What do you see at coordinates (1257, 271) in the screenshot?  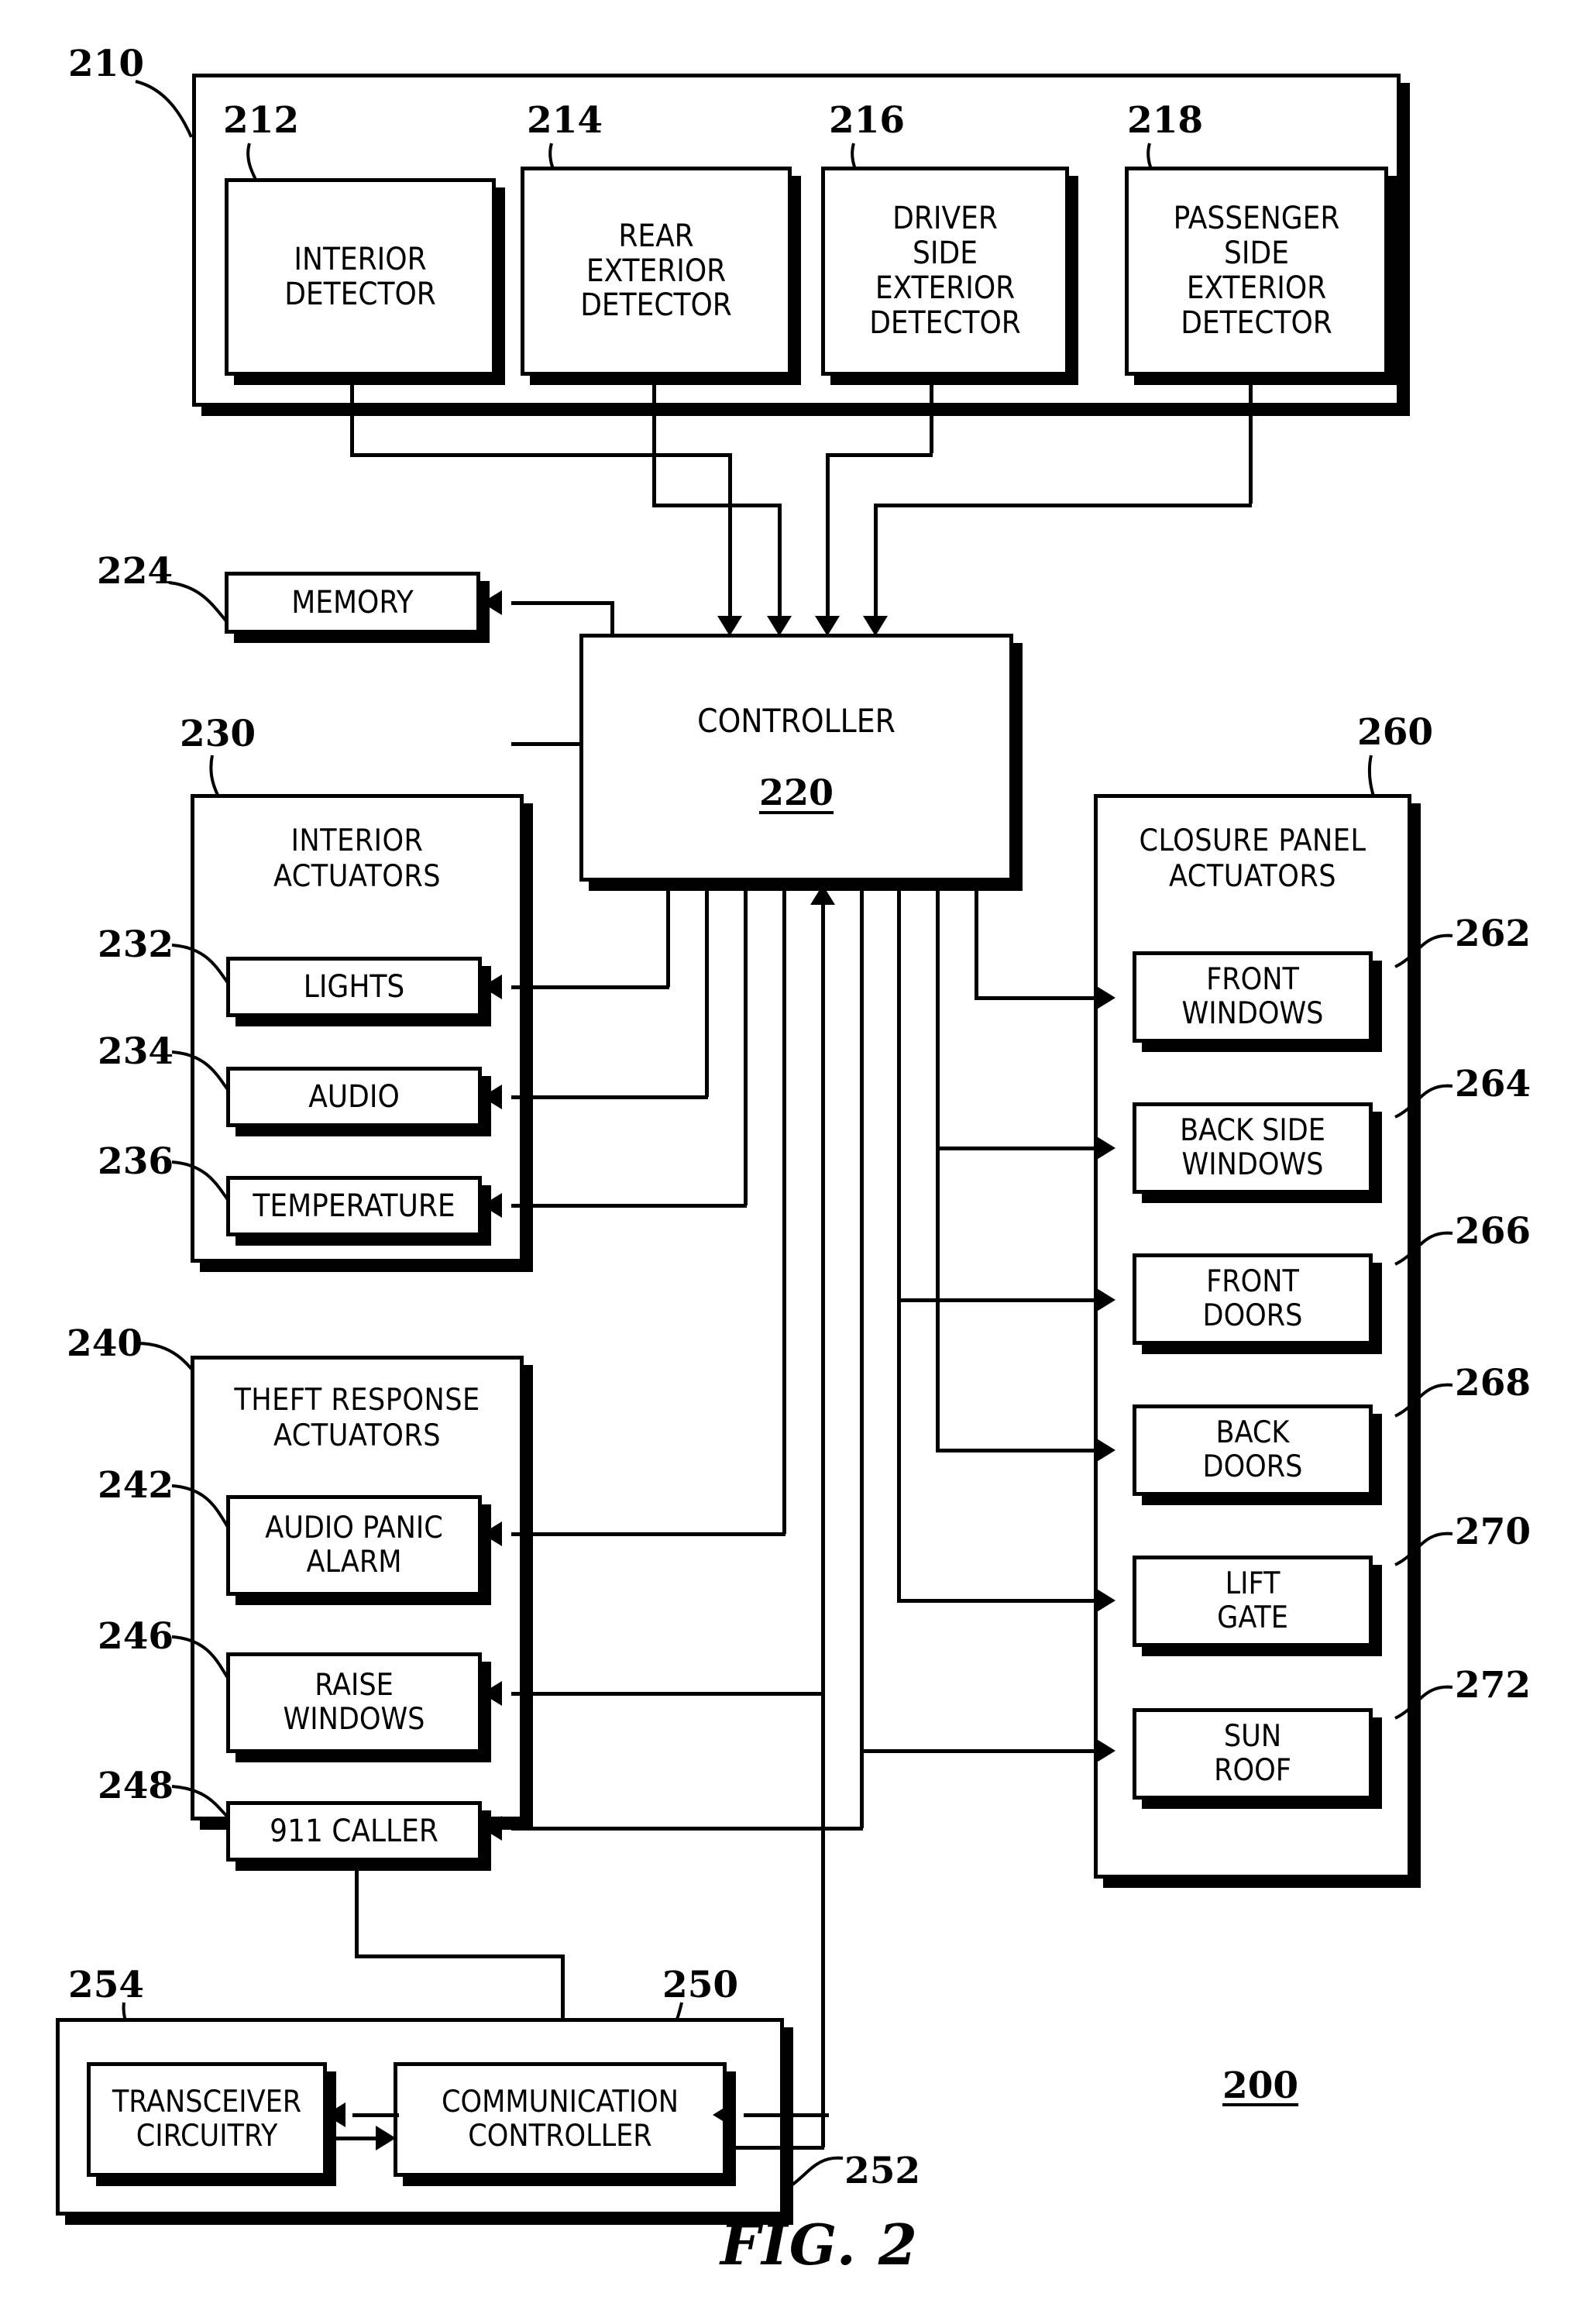 I see `passenger-side-exterior-detector-box: PASSENGER SIDE EXTERIOR DETECTOR` at bounding box center [1257, 271].